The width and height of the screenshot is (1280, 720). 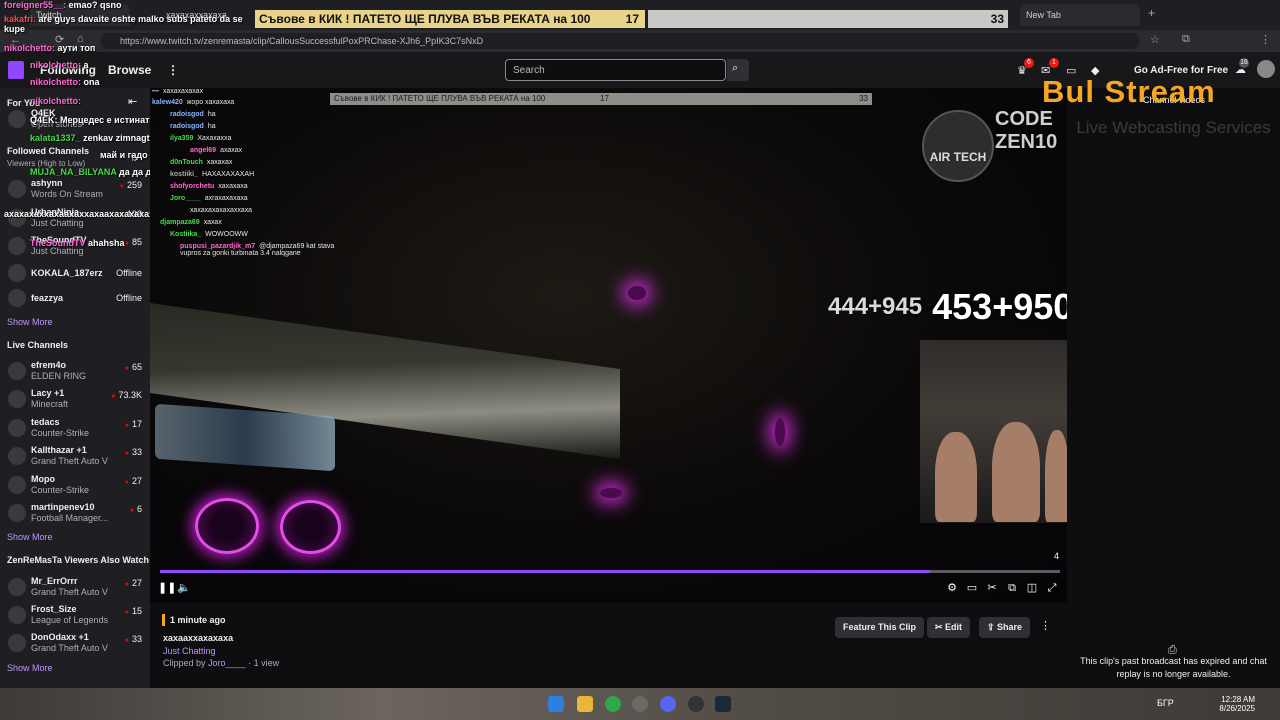 I want to click on streamer-figure, so click(x=1056, y=476).